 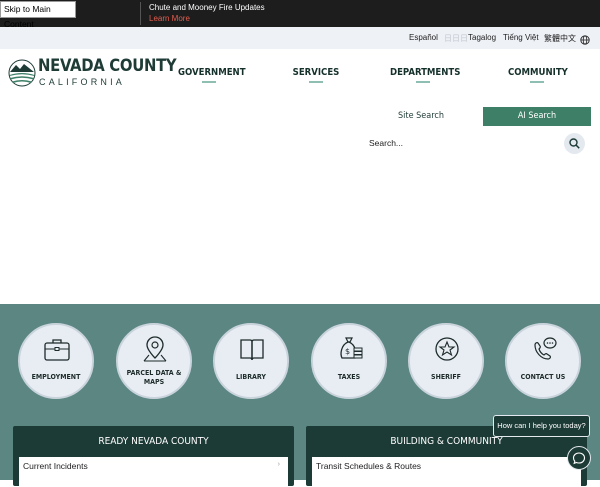 I want to click on quick-link-label: SHERIFF, so click(x=446, y=377).